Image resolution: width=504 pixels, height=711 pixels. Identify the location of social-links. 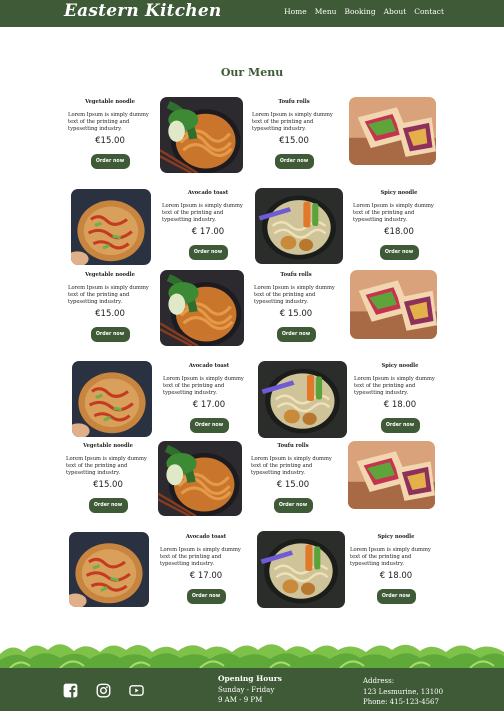
(103, 690).